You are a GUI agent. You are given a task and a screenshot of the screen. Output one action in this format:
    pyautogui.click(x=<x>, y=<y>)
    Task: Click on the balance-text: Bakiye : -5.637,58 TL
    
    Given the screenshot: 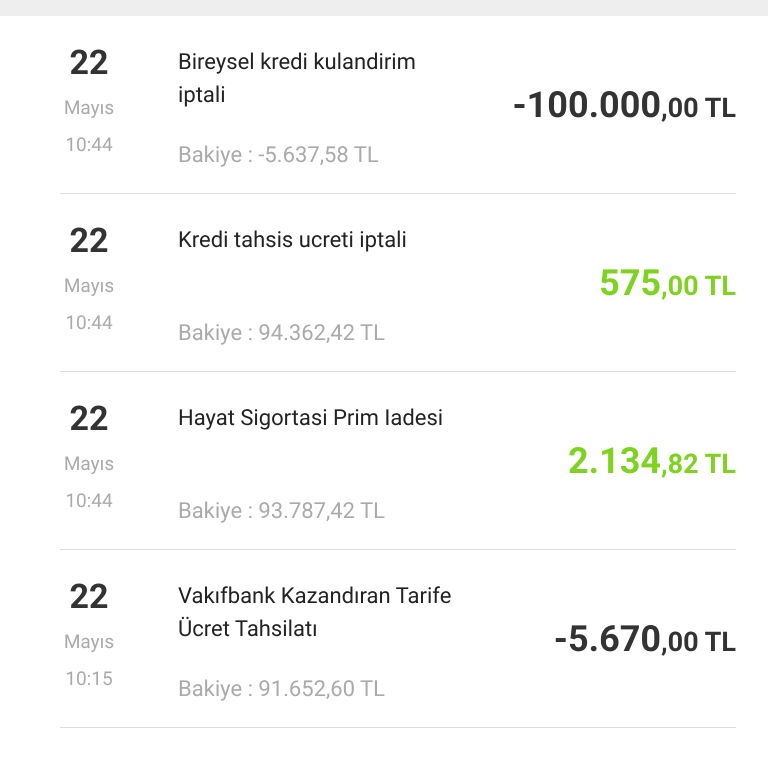 What is the action you would take?
    pyautogui.click(x=279, y=156)
    